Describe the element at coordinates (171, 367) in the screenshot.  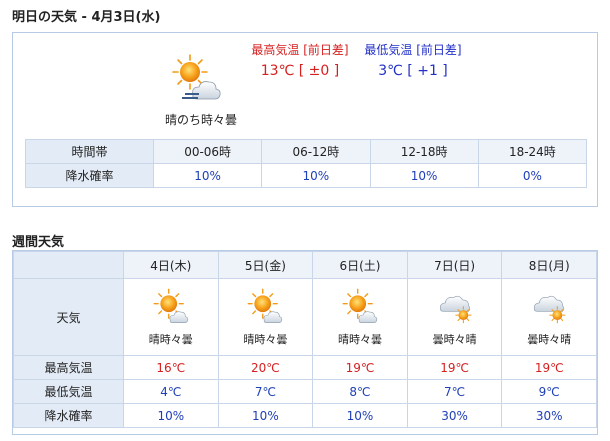
I see `high-cell: 16℃` at that location.